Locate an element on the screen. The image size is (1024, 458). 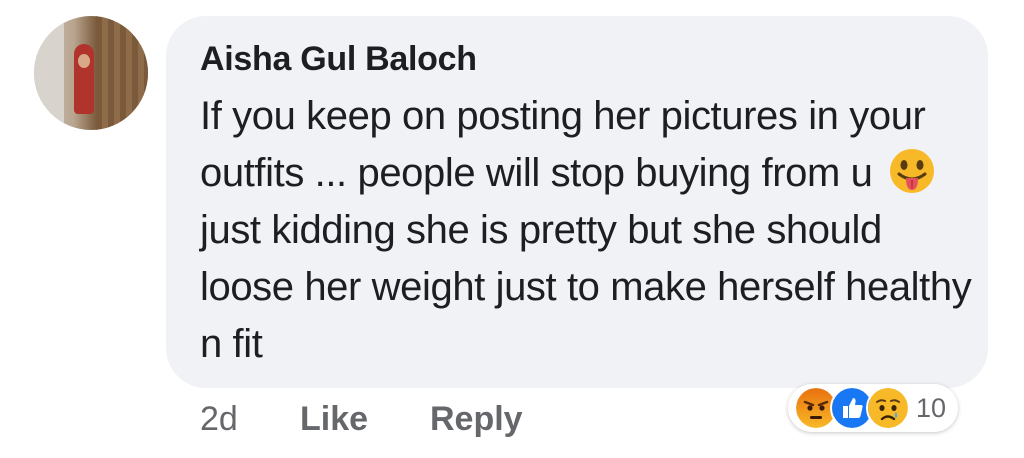
avatar-face is located at coordinates (84, 61).